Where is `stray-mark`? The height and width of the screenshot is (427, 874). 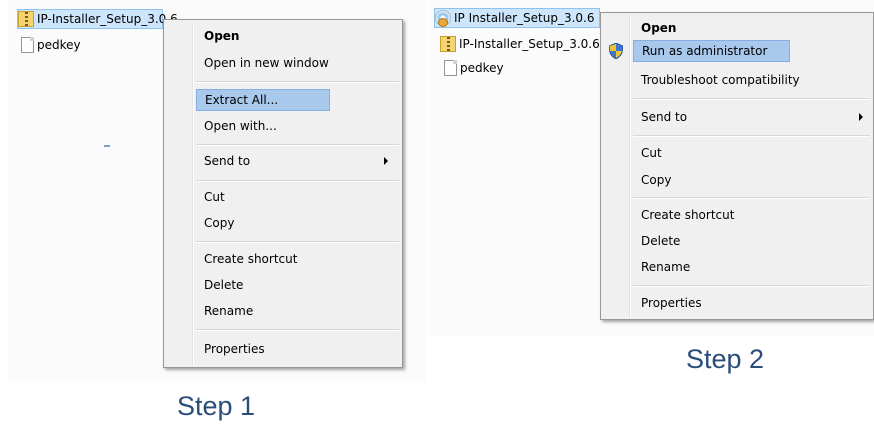 stray-mark is located at coordinates (107, 146).